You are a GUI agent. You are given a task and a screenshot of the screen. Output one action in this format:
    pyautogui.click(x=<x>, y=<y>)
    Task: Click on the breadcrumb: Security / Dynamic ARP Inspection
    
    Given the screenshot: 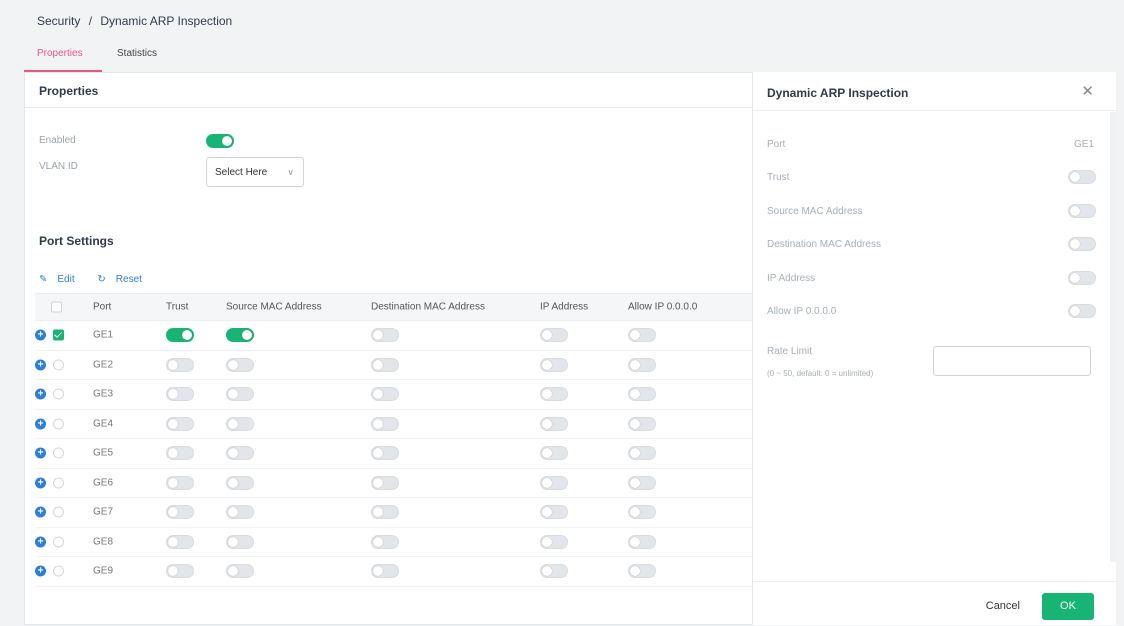 What is the action you would take?
    pyautogui.click(x=134, y=21)
    